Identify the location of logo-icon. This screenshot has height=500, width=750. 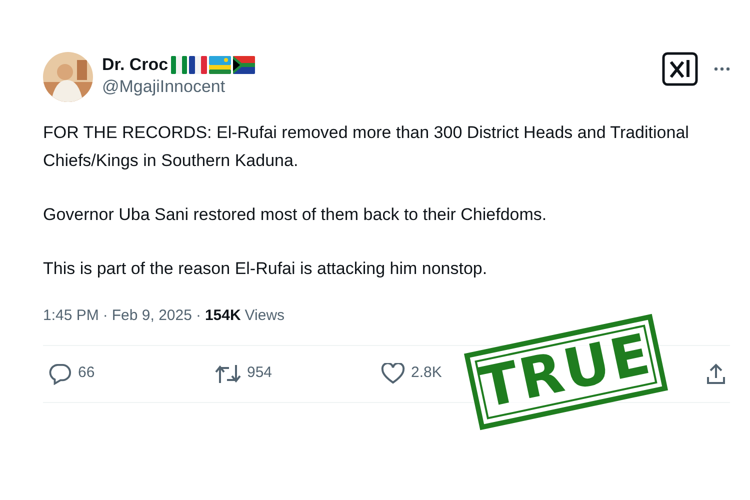
(680, 69).